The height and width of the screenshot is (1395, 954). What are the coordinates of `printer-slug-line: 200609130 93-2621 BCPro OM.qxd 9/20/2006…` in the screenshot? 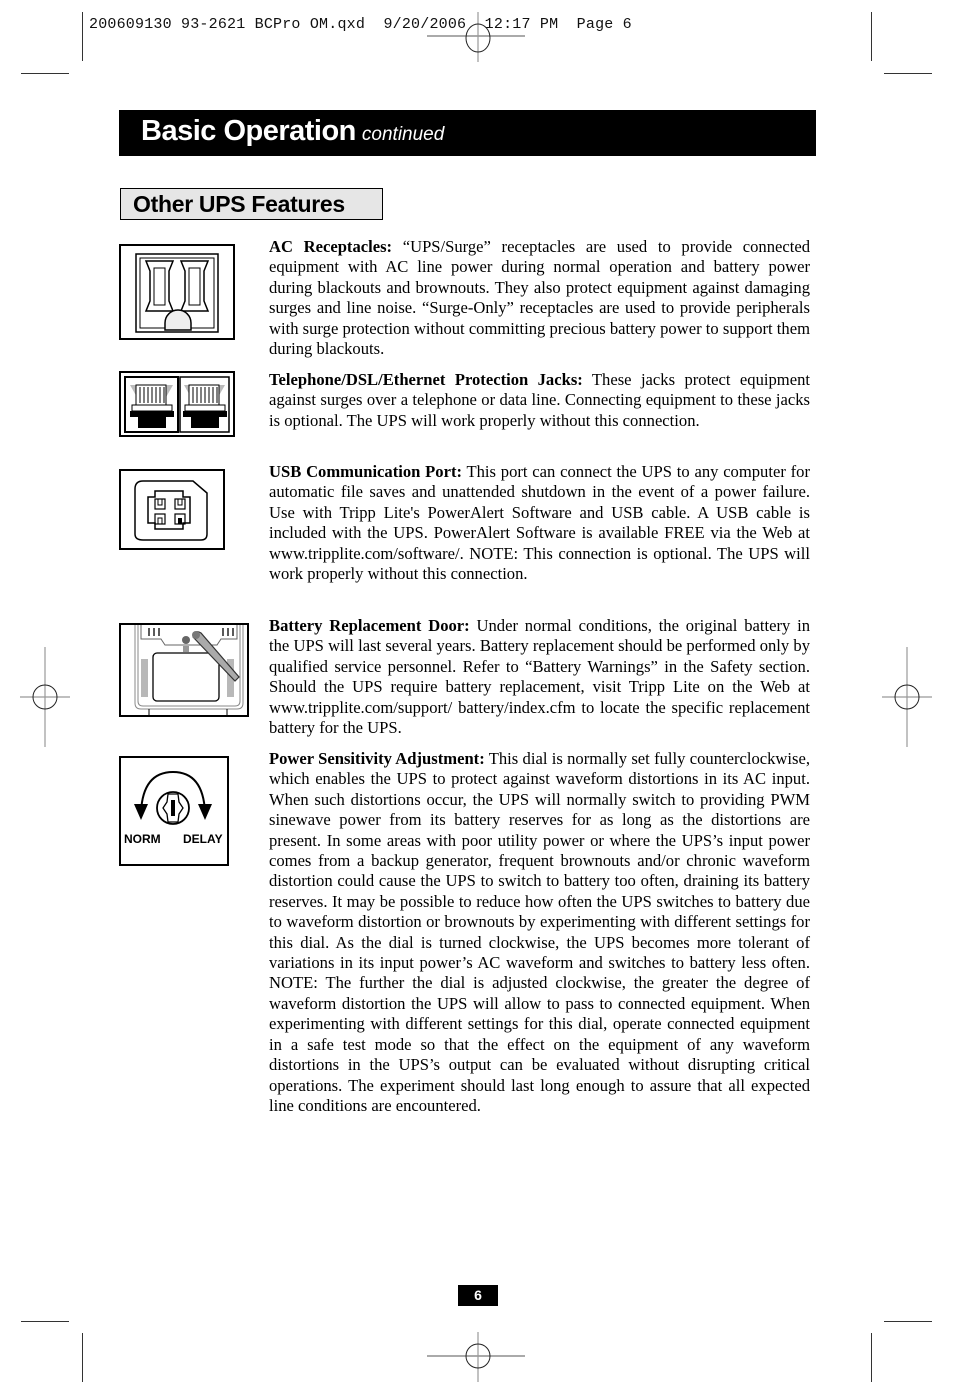 It's located at (360, 24).